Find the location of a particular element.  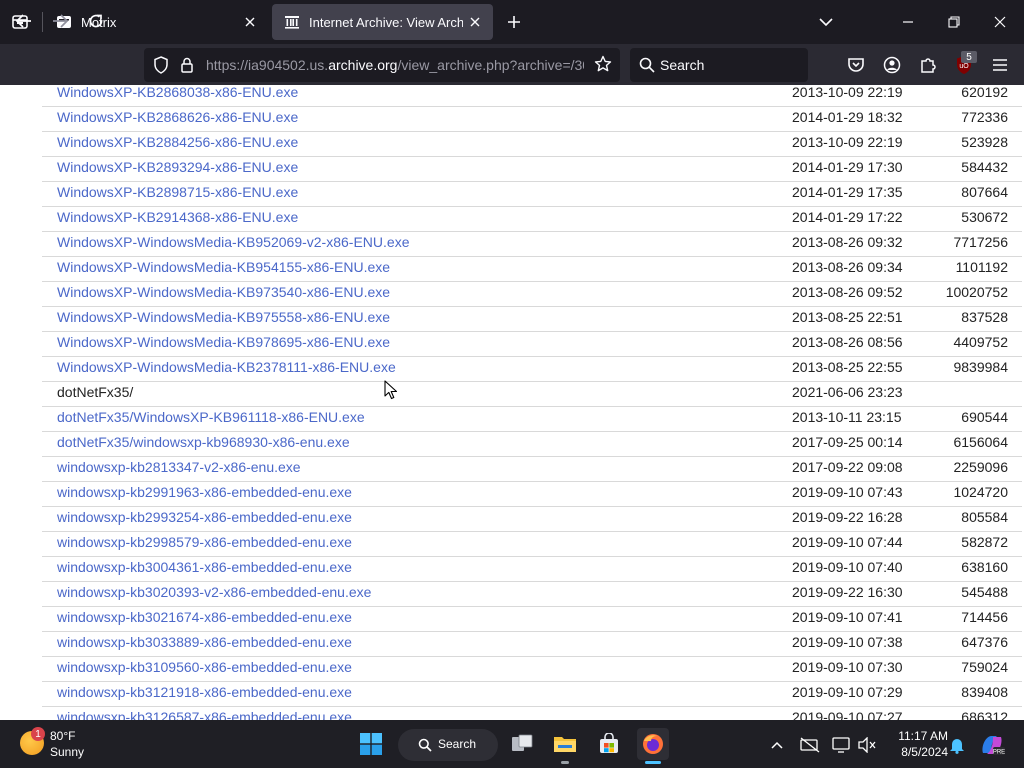

file-link: windowsxp-kb3021674-x86-embedded-enu.exe is located at coordinates (204, 617).